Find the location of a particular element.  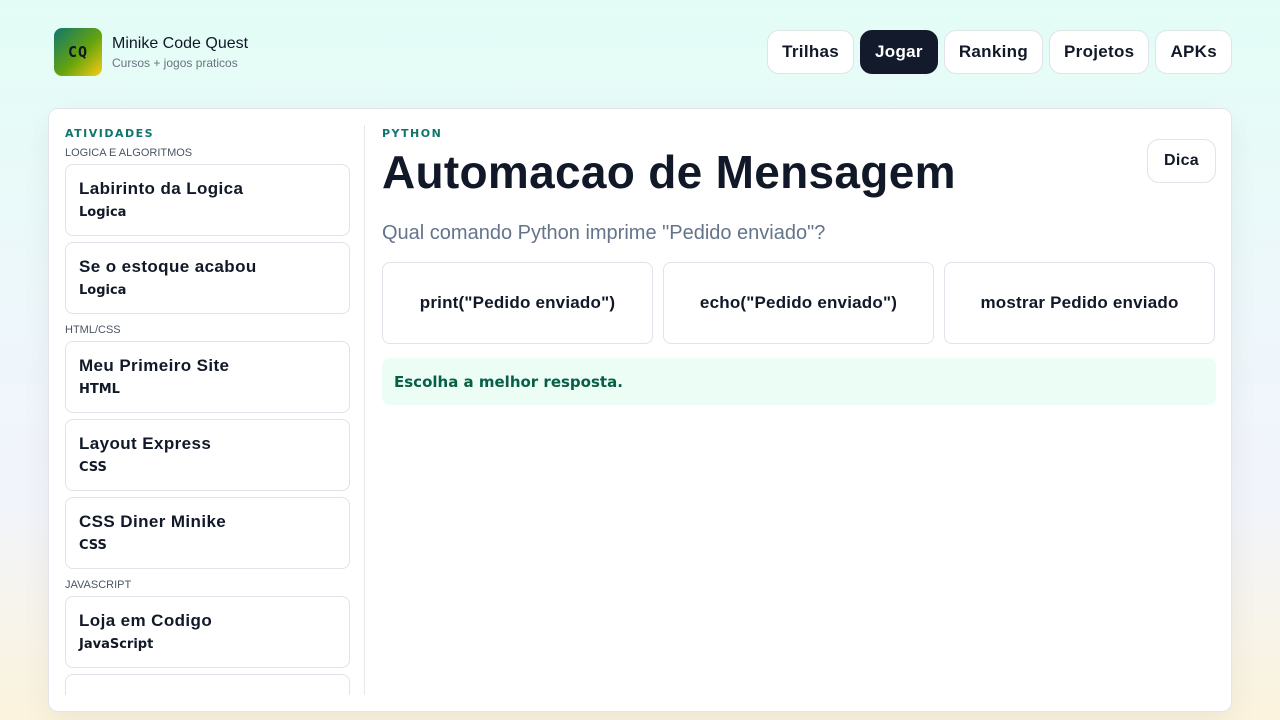

activity-title: Se o estoque acabou is located at coordinates (168, 266).